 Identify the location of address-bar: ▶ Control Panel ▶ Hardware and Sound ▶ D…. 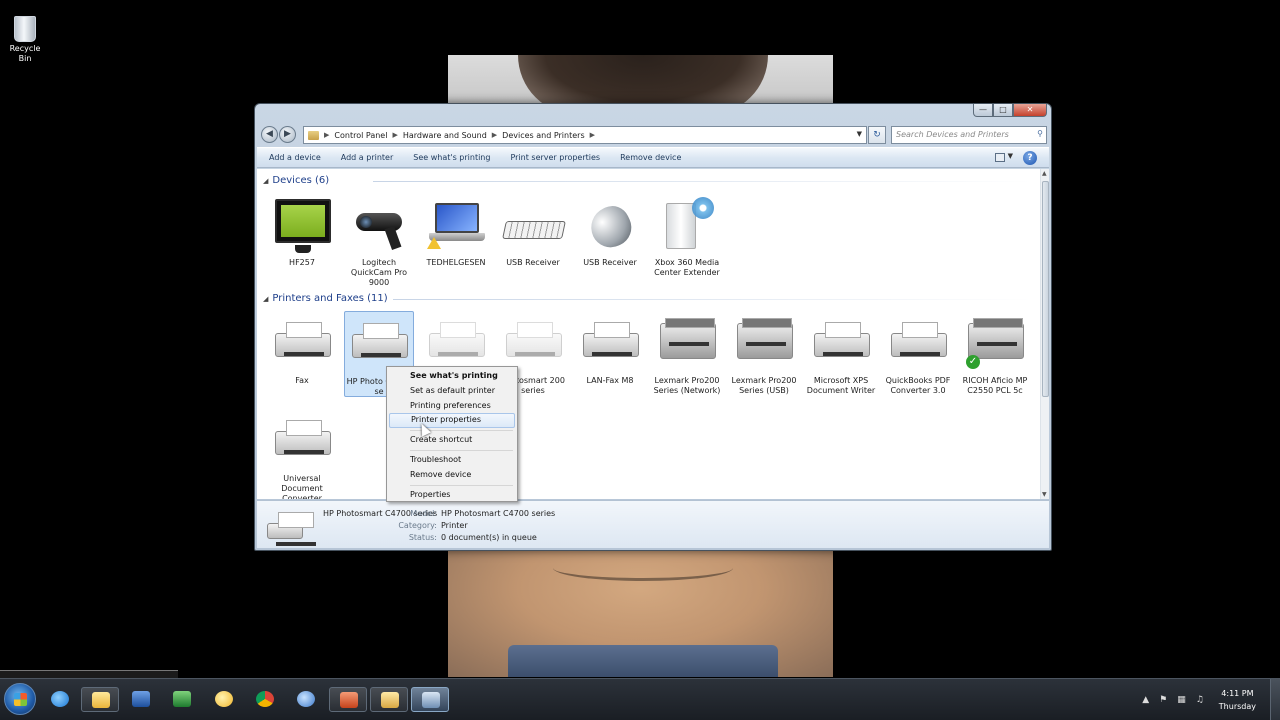
(585, 135).